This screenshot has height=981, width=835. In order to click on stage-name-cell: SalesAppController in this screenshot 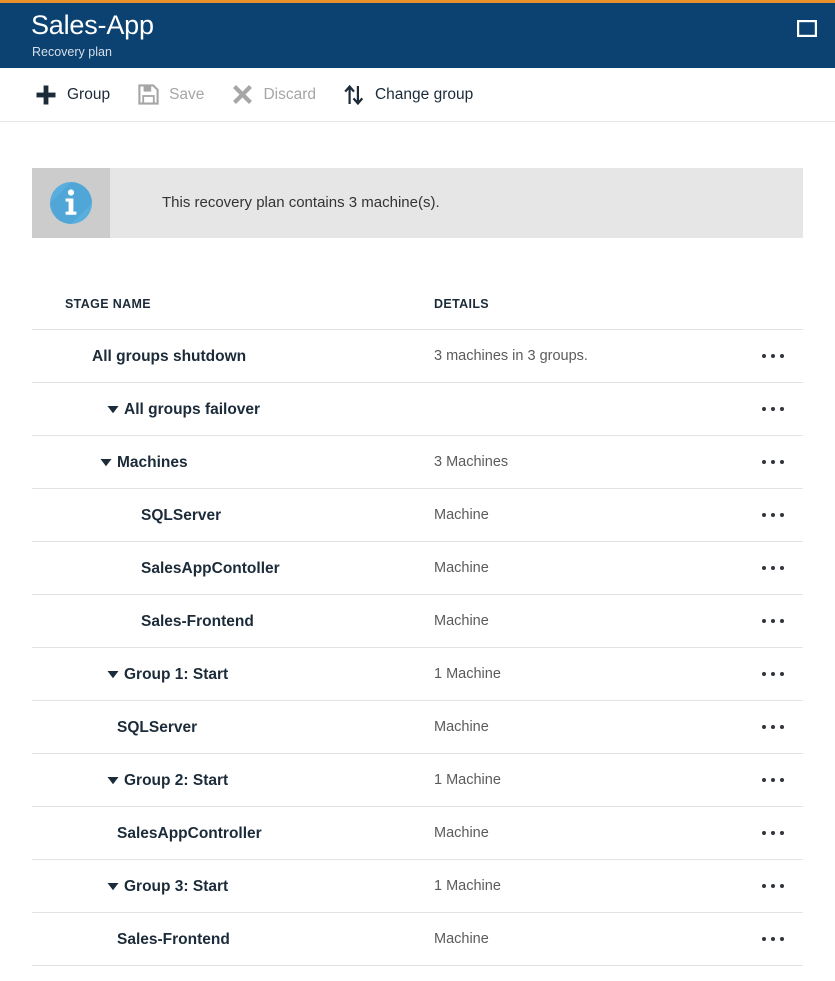, I will do `click(233, 833)`.